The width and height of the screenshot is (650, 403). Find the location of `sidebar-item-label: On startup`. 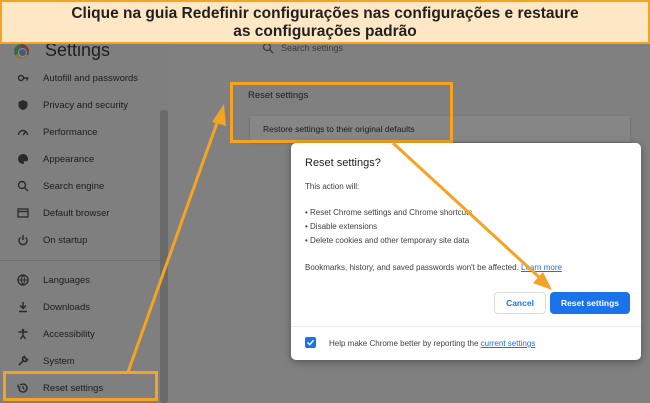

sidebar-item-label: On startup is located at coordinates (65, 240).